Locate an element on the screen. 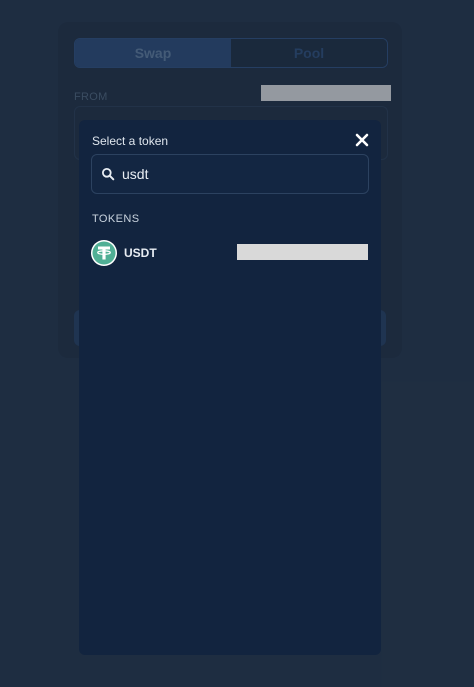  tokens-section-label: TOKENS is located at coordinates (116, 219).